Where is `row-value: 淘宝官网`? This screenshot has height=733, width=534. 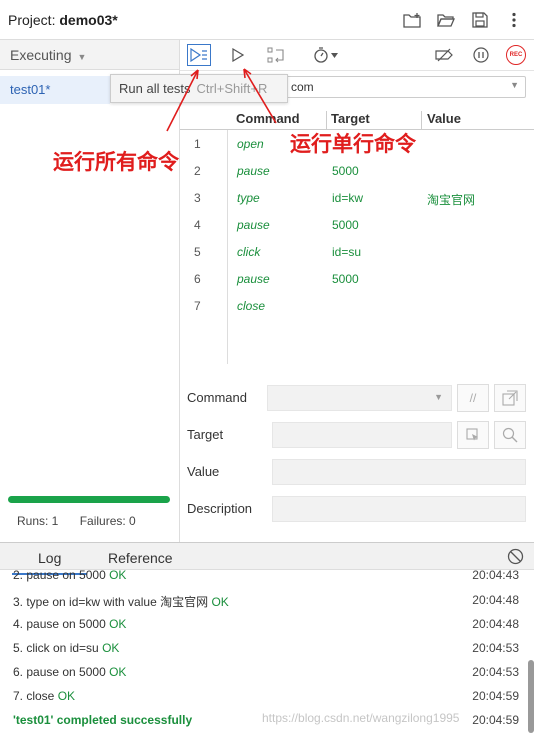 row-value: 淘宝官网 is located at coordinates (451, 200).